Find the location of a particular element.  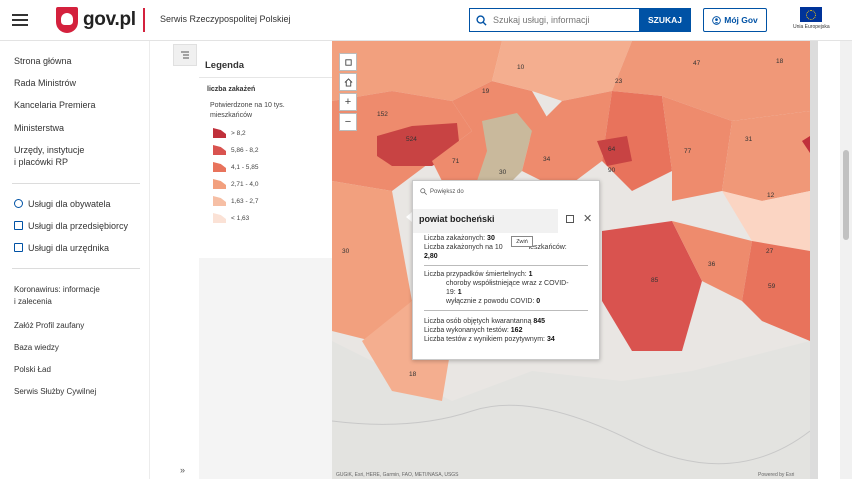

popup-positive-label: Liczba testów z wynikiem pozytywnym: is located at coordinates (484, 339).